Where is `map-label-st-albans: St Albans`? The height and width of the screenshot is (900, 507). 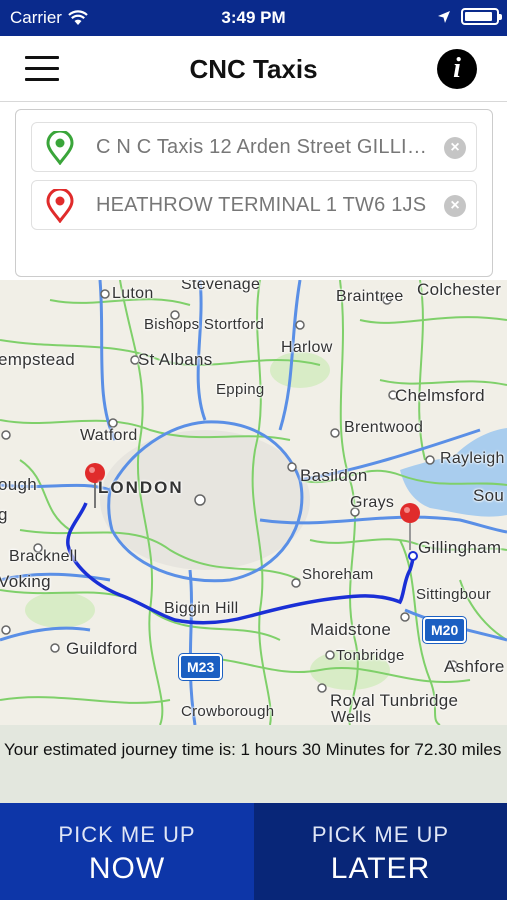 map-label-st-albans: St Albans is located at coordinates (175, 359).